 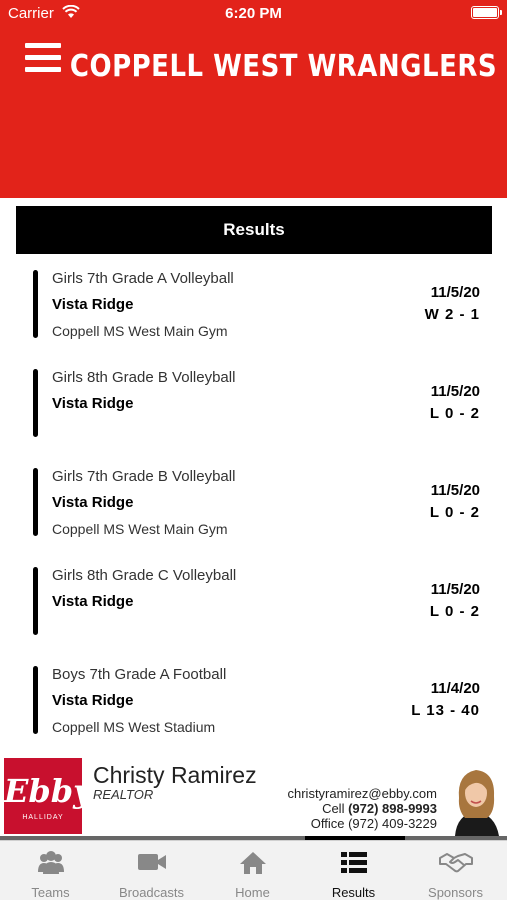 I want to click on people-icon, so click(x=50, y=862).